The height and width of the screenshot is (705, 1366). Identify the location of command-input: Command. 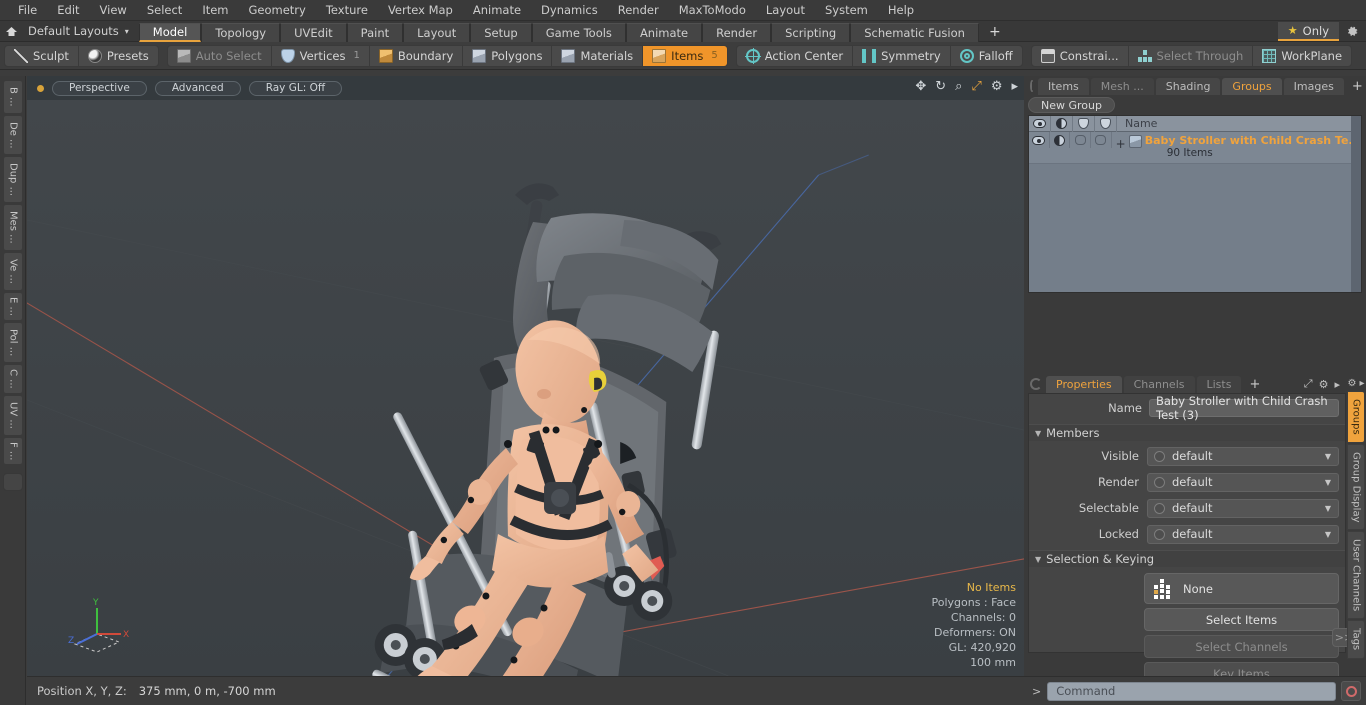
(1191, 691).